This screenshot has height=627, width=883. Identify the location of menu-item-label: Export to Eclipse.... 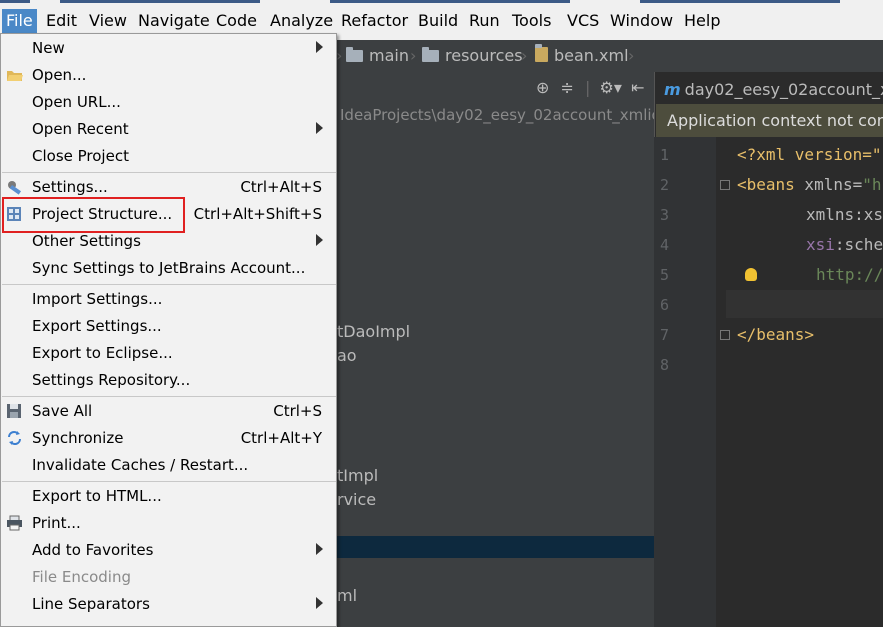
(102, 353).